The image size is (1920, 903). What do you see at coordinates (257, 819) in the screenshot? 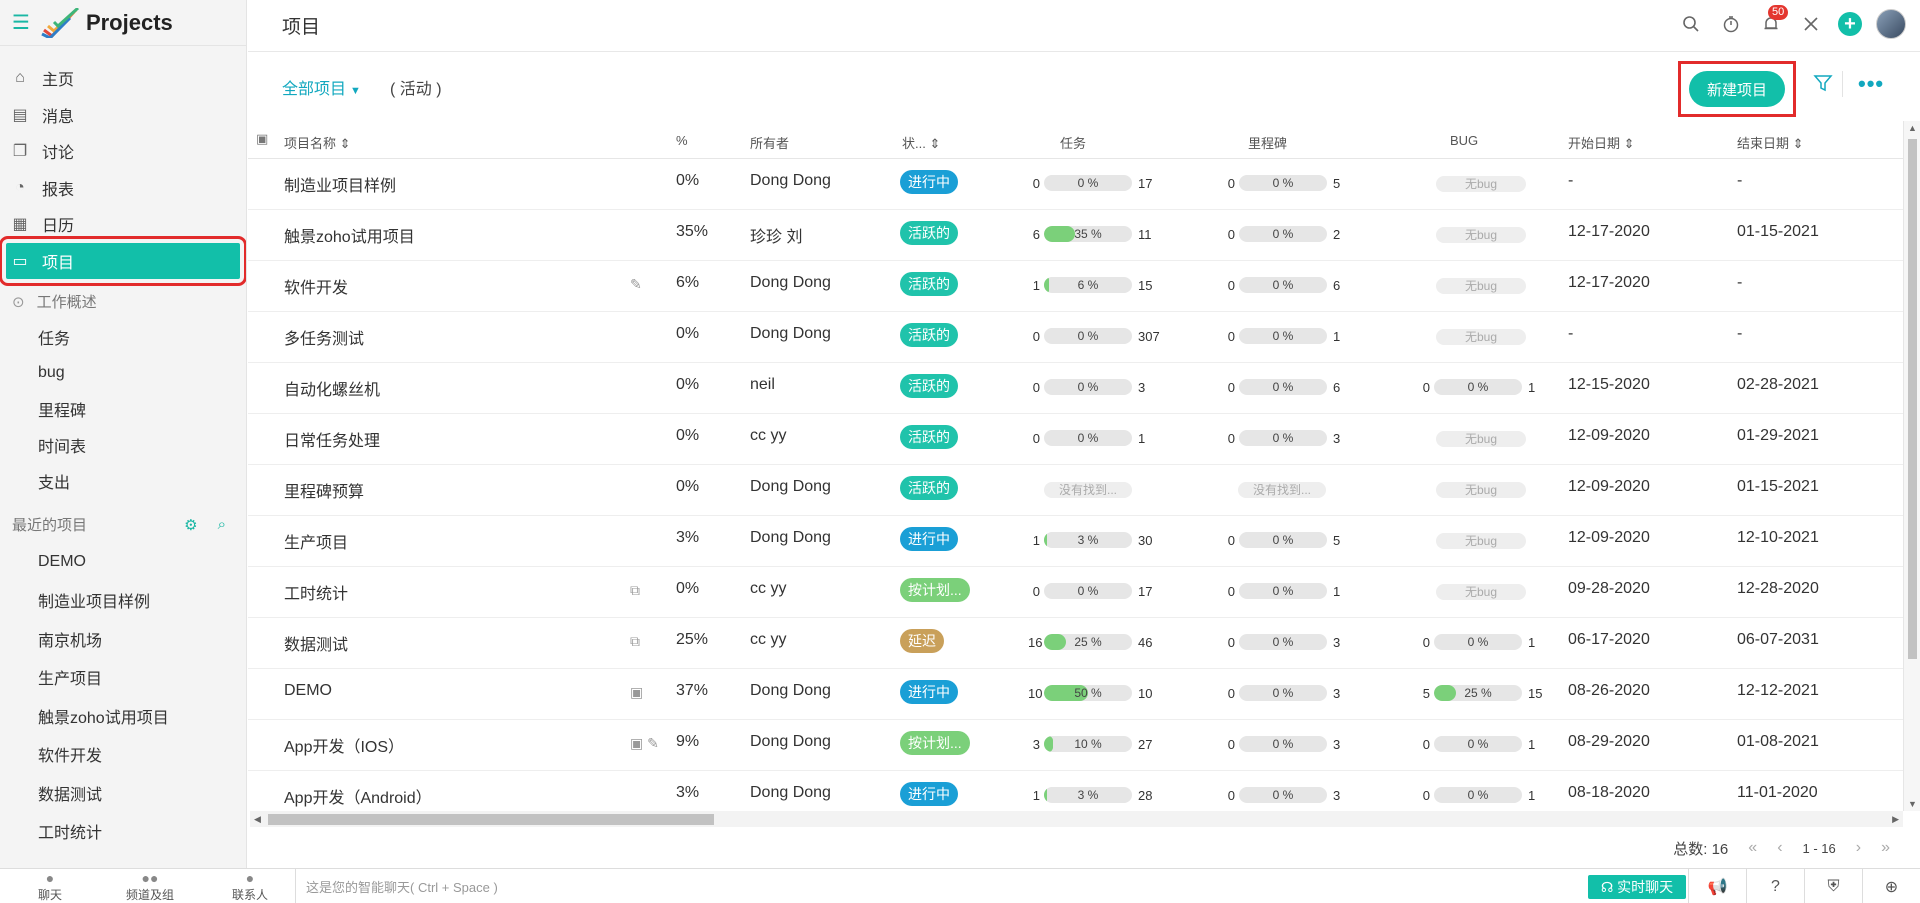
I see `scroll-left-icon: ◀` at bounding box center [257, 819].